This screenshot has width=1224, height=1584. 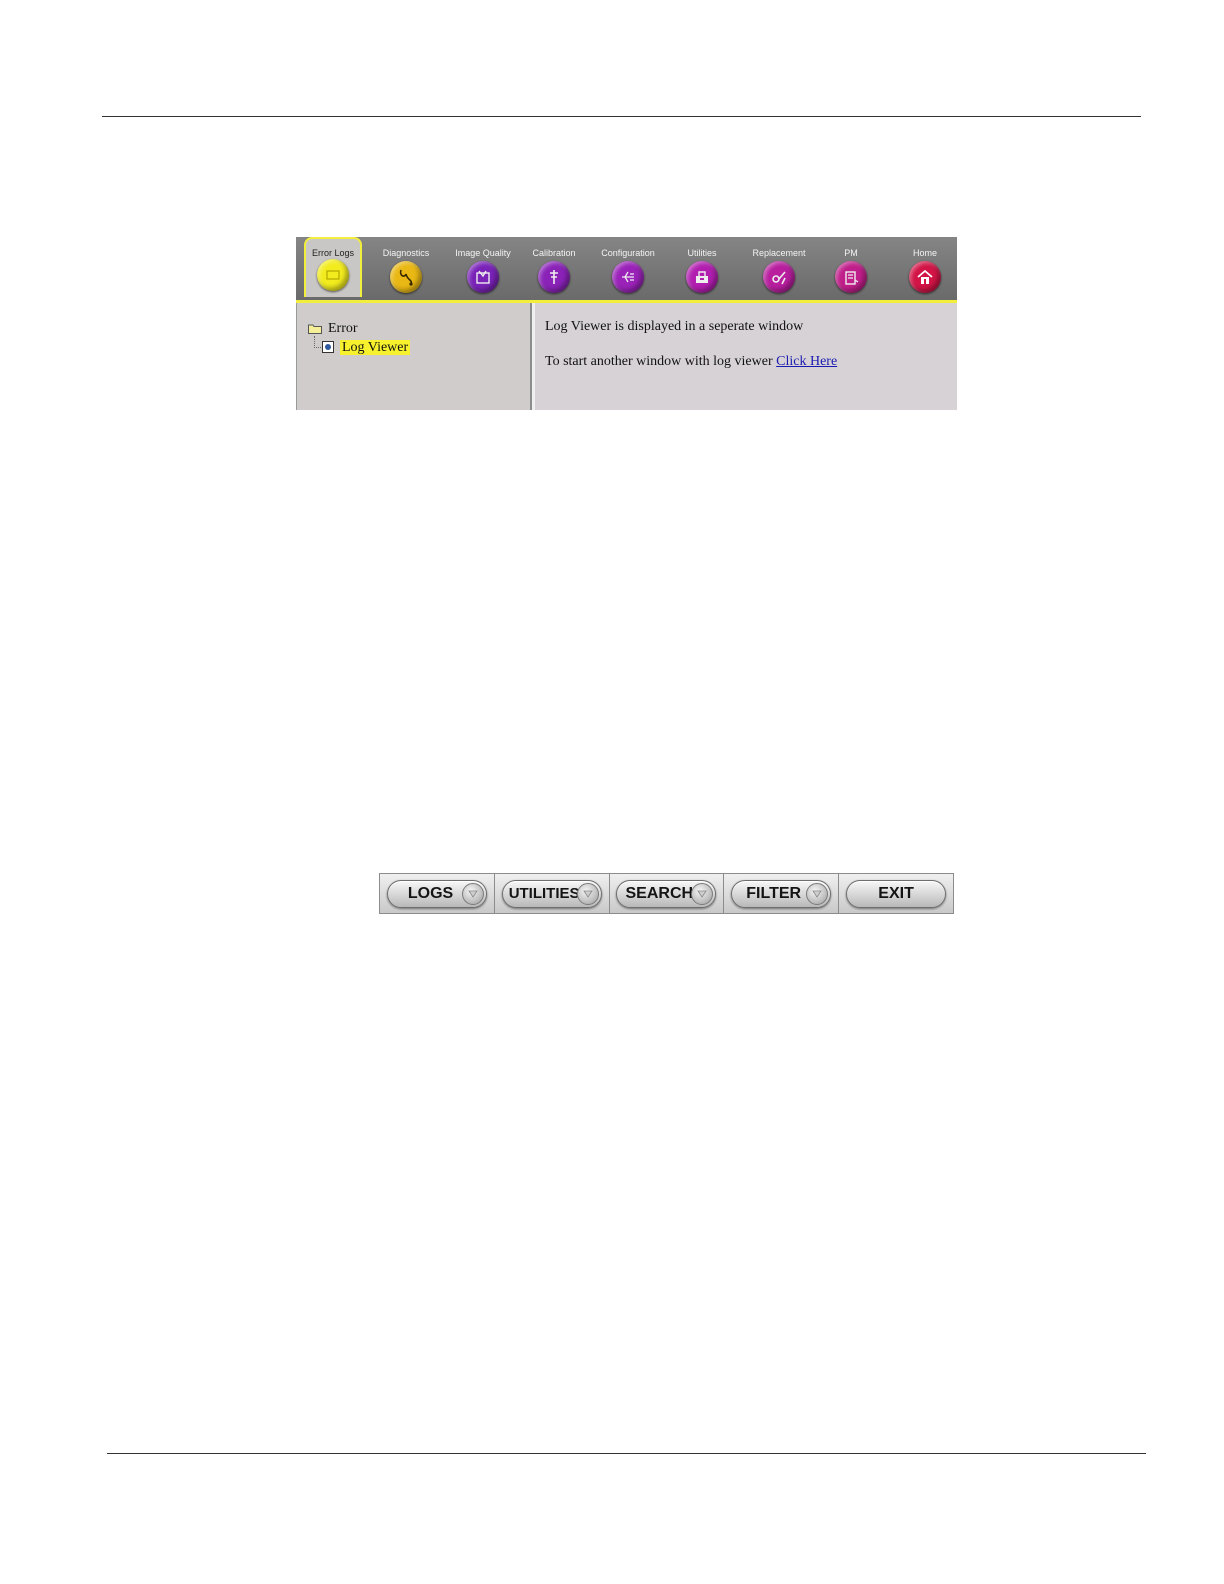 What do you see at coordinates (333, 275) in the screenshot?
I see `error-logs-icon` at bounding box center [333, 275].